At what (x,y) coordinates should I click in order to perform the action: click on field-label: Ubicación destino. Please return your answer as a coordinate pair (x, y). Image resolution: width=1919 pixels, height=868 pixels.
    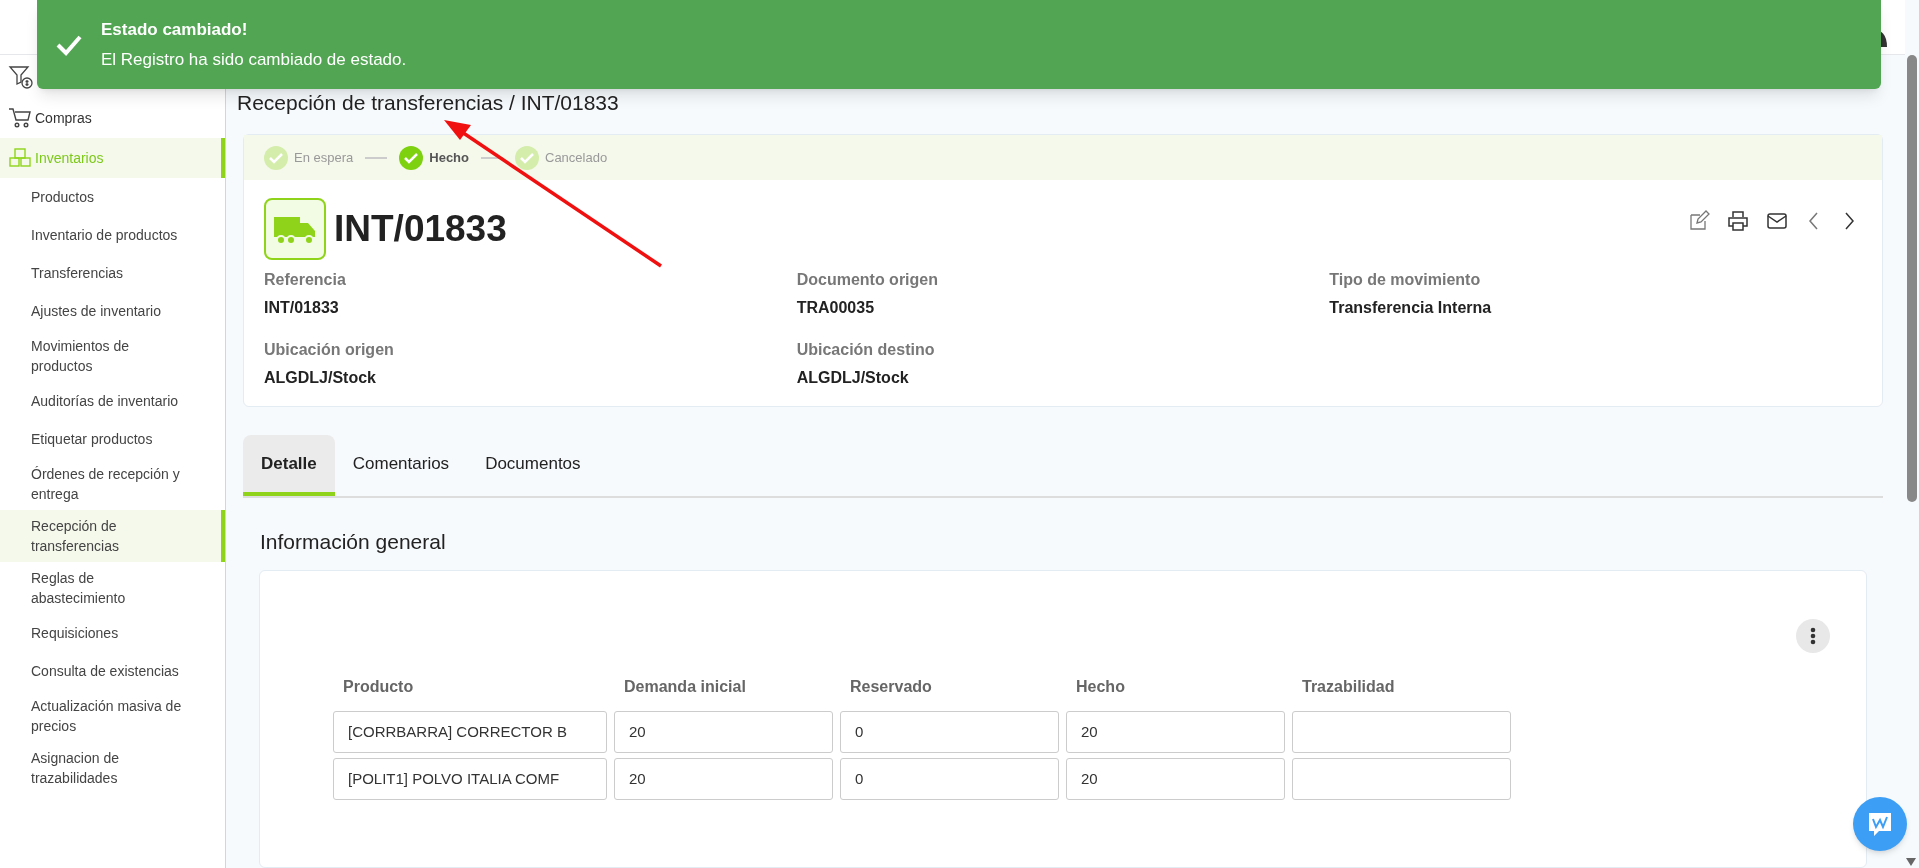
    Looking at the image, I should click on (866, 350).